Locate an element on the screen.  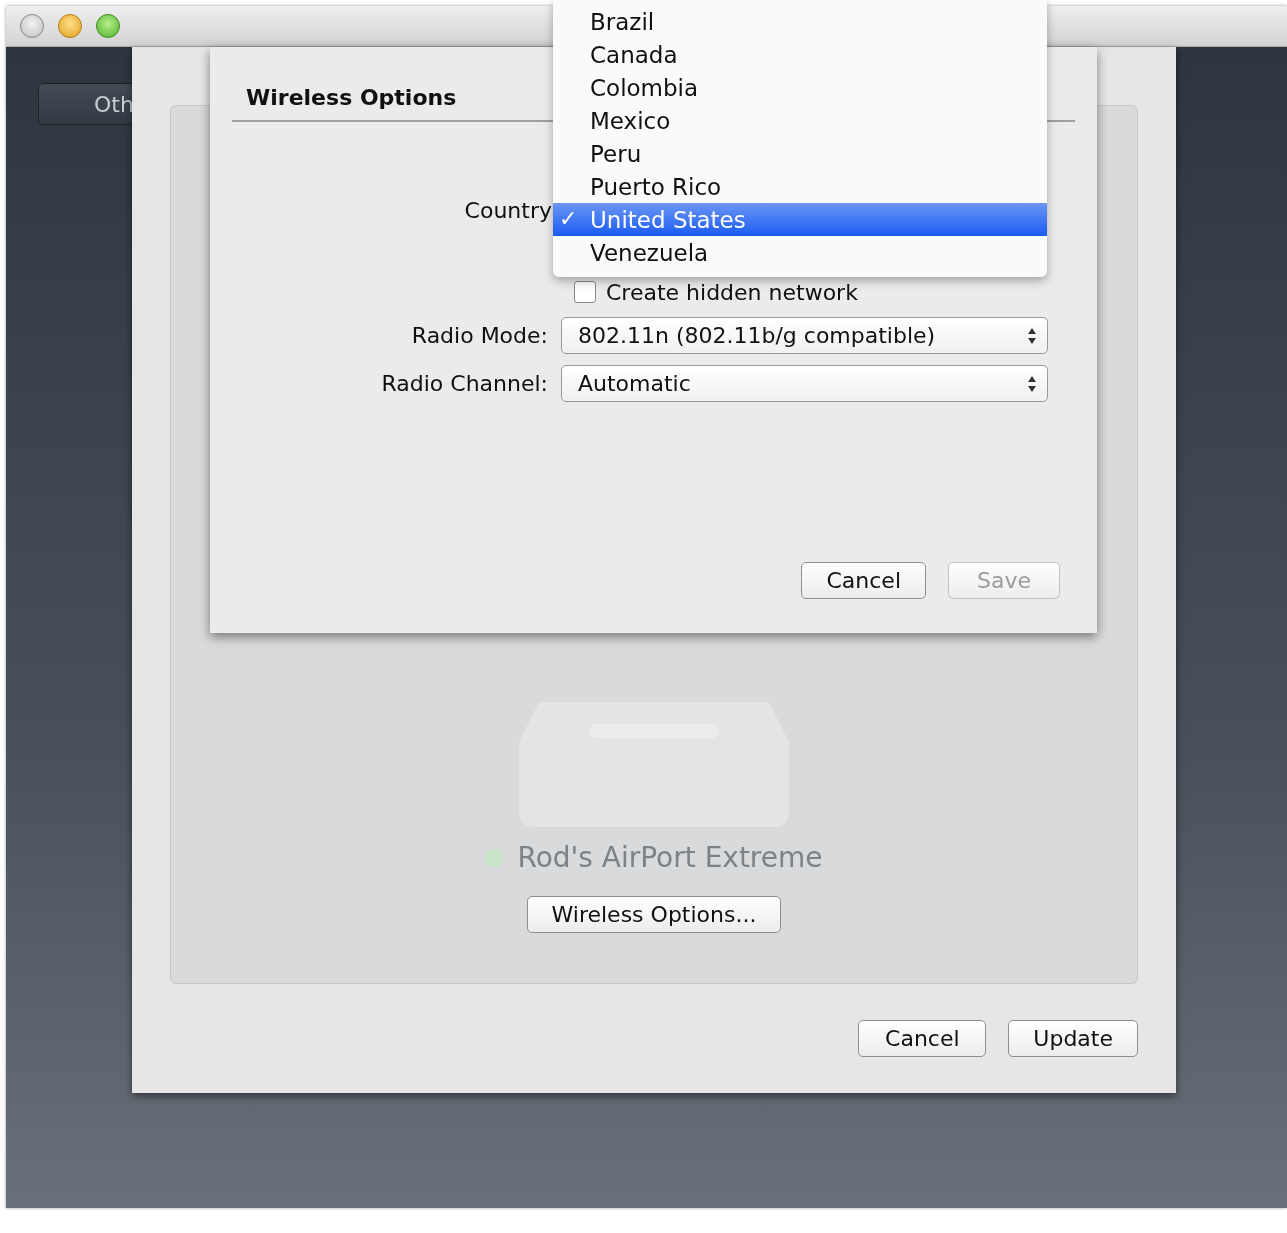
field-label: Radio Mode: is located at coordinates (479, 335).